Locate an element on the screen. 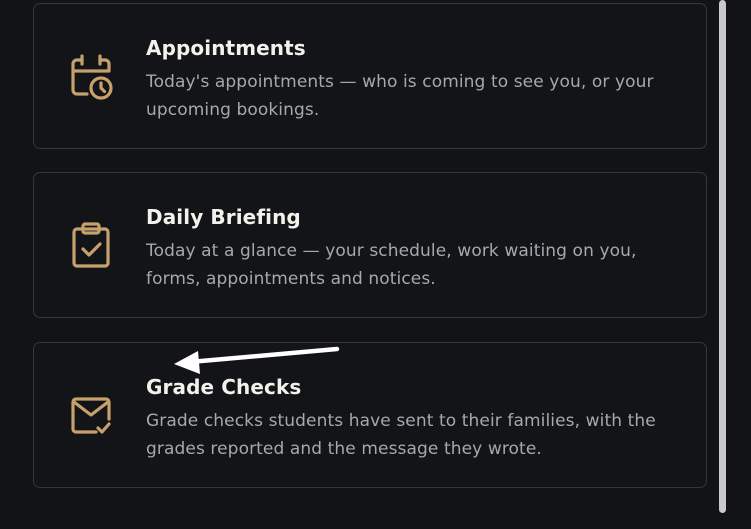  vertical-scrollbar is located at coordinates (723, 264).